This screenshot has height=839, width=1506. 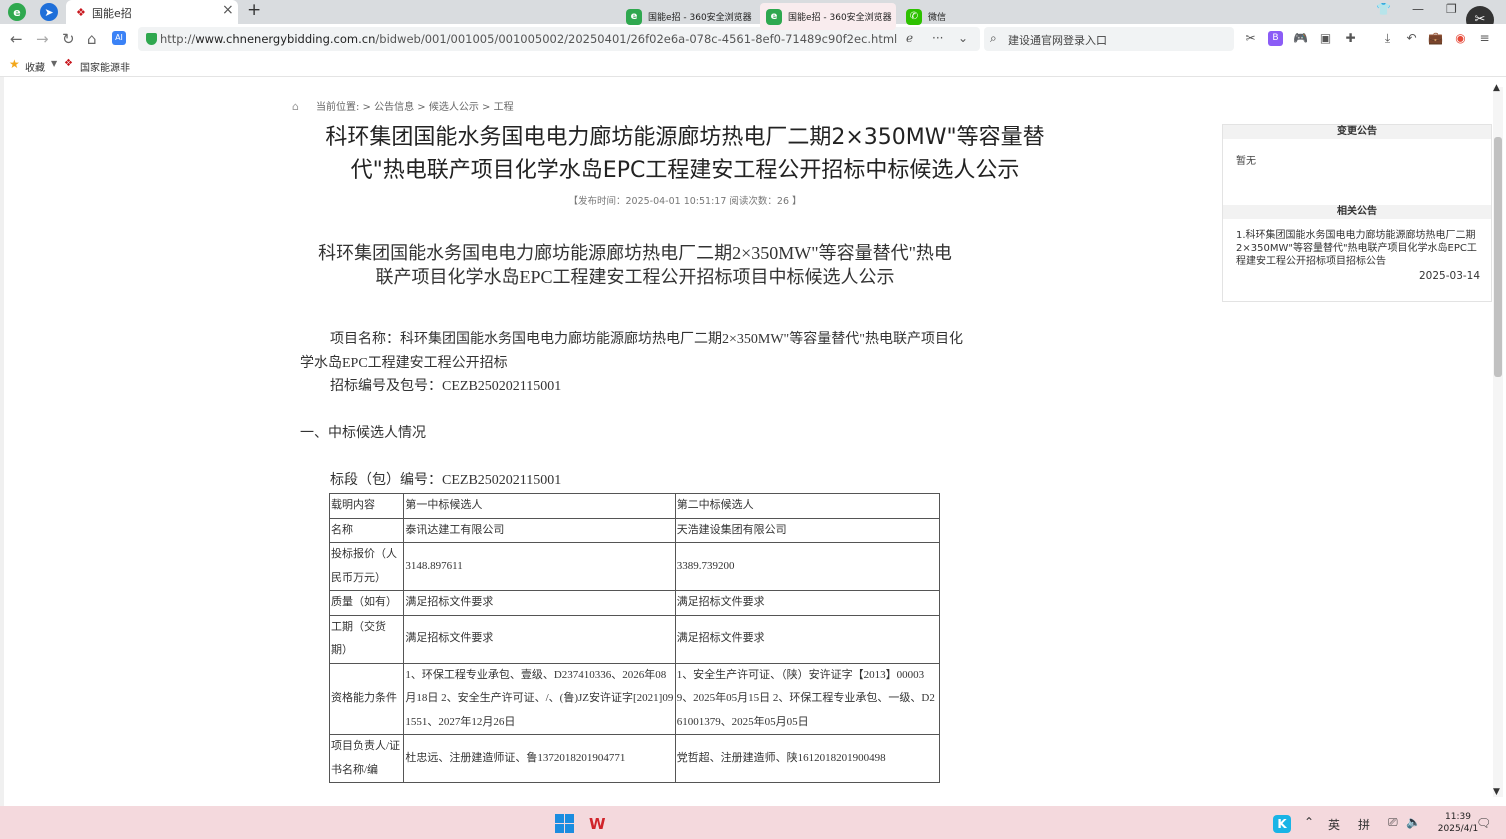 I want to click on taskbar-app-browser-2: e 国能e招 - 360安全浏览器, so click(x=828, y=16).